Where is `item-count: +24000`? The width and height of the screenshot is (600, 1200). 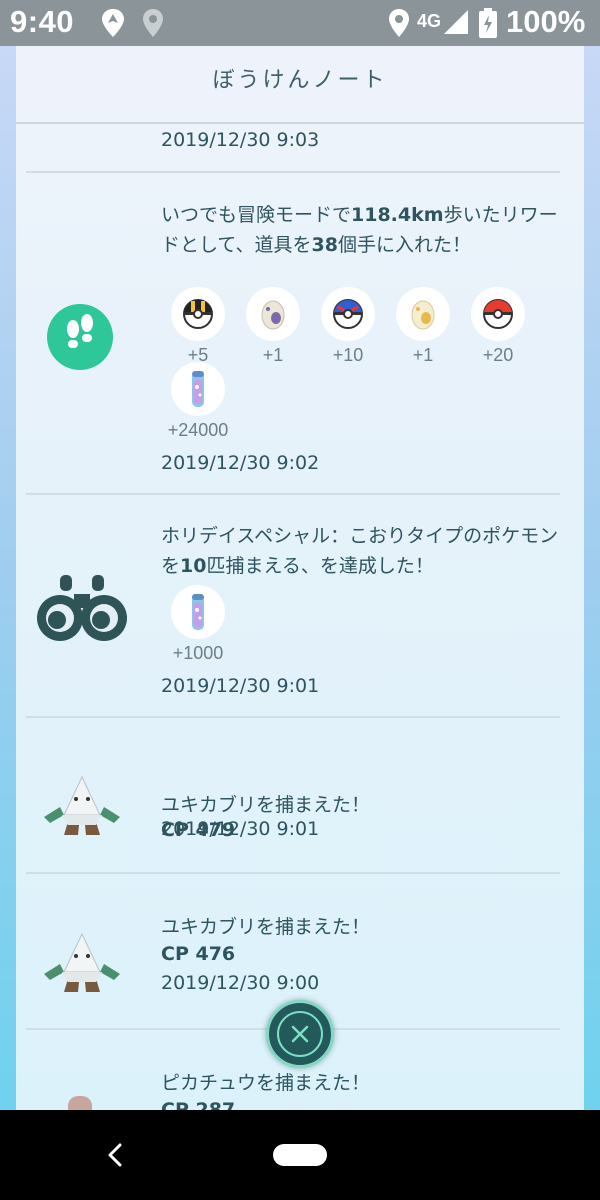 item-count: +24000 is located at coordinates (198, 430).